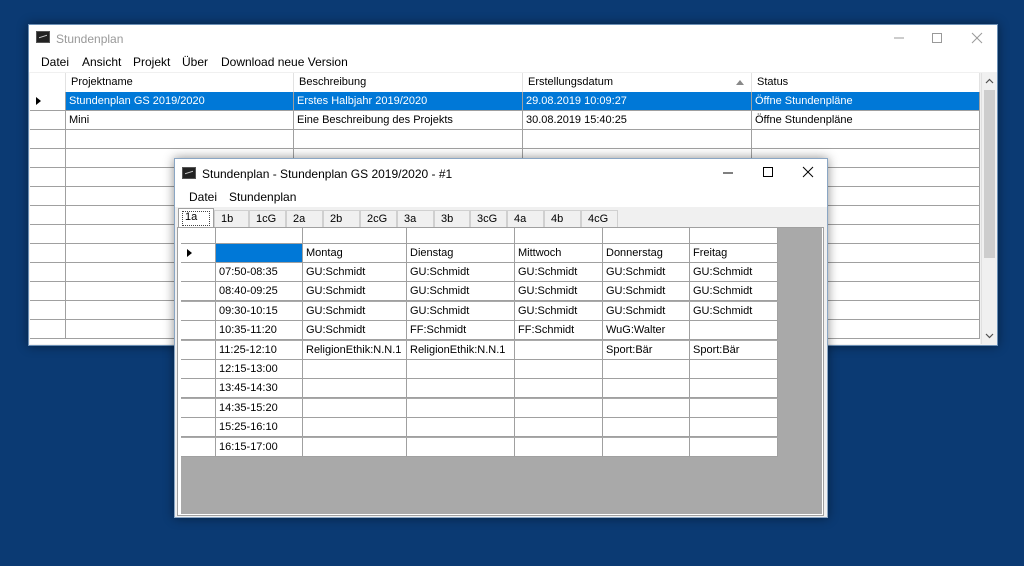 The image size is (1024, 566). Describe the element at coordinates (866, 120) in the screenshot. I see `project-cell: Öffne Stundenpläne` at that location.